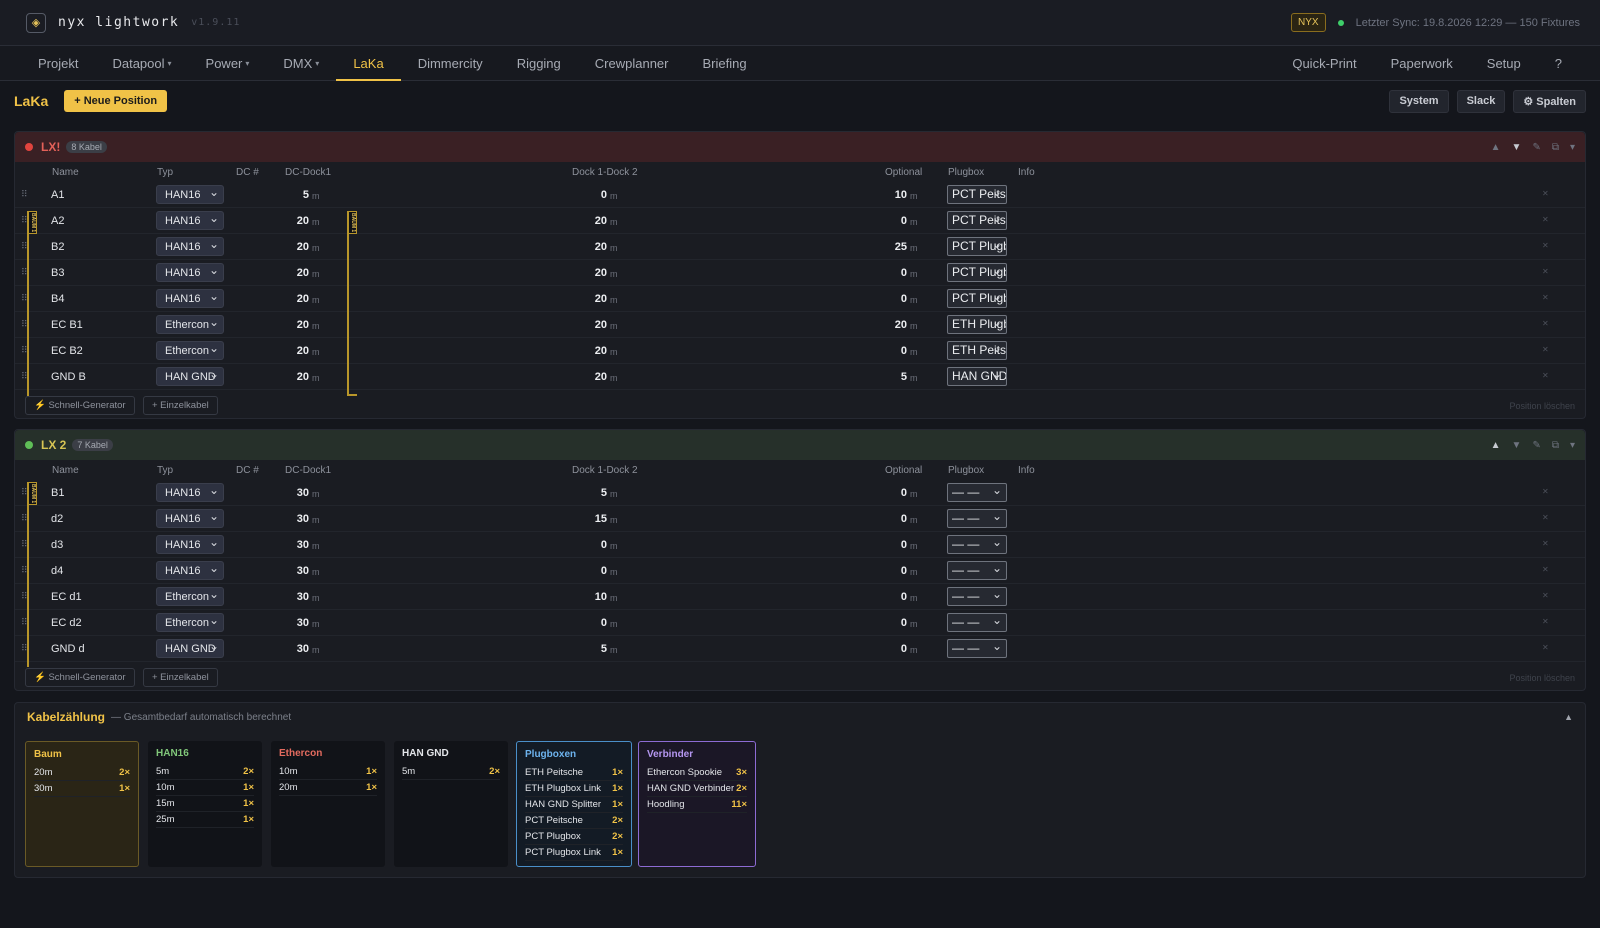 This screenshot has height=928, width=1600. Describe the element at coordinates (1422, 63) in the screenshot. I see `nav-right-1: Paperwork` at that location.